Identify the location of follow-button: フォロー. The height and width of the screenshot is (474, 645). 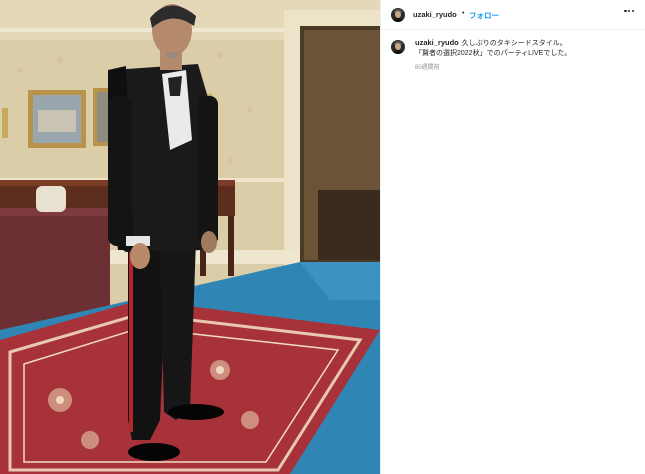
(484, 15).